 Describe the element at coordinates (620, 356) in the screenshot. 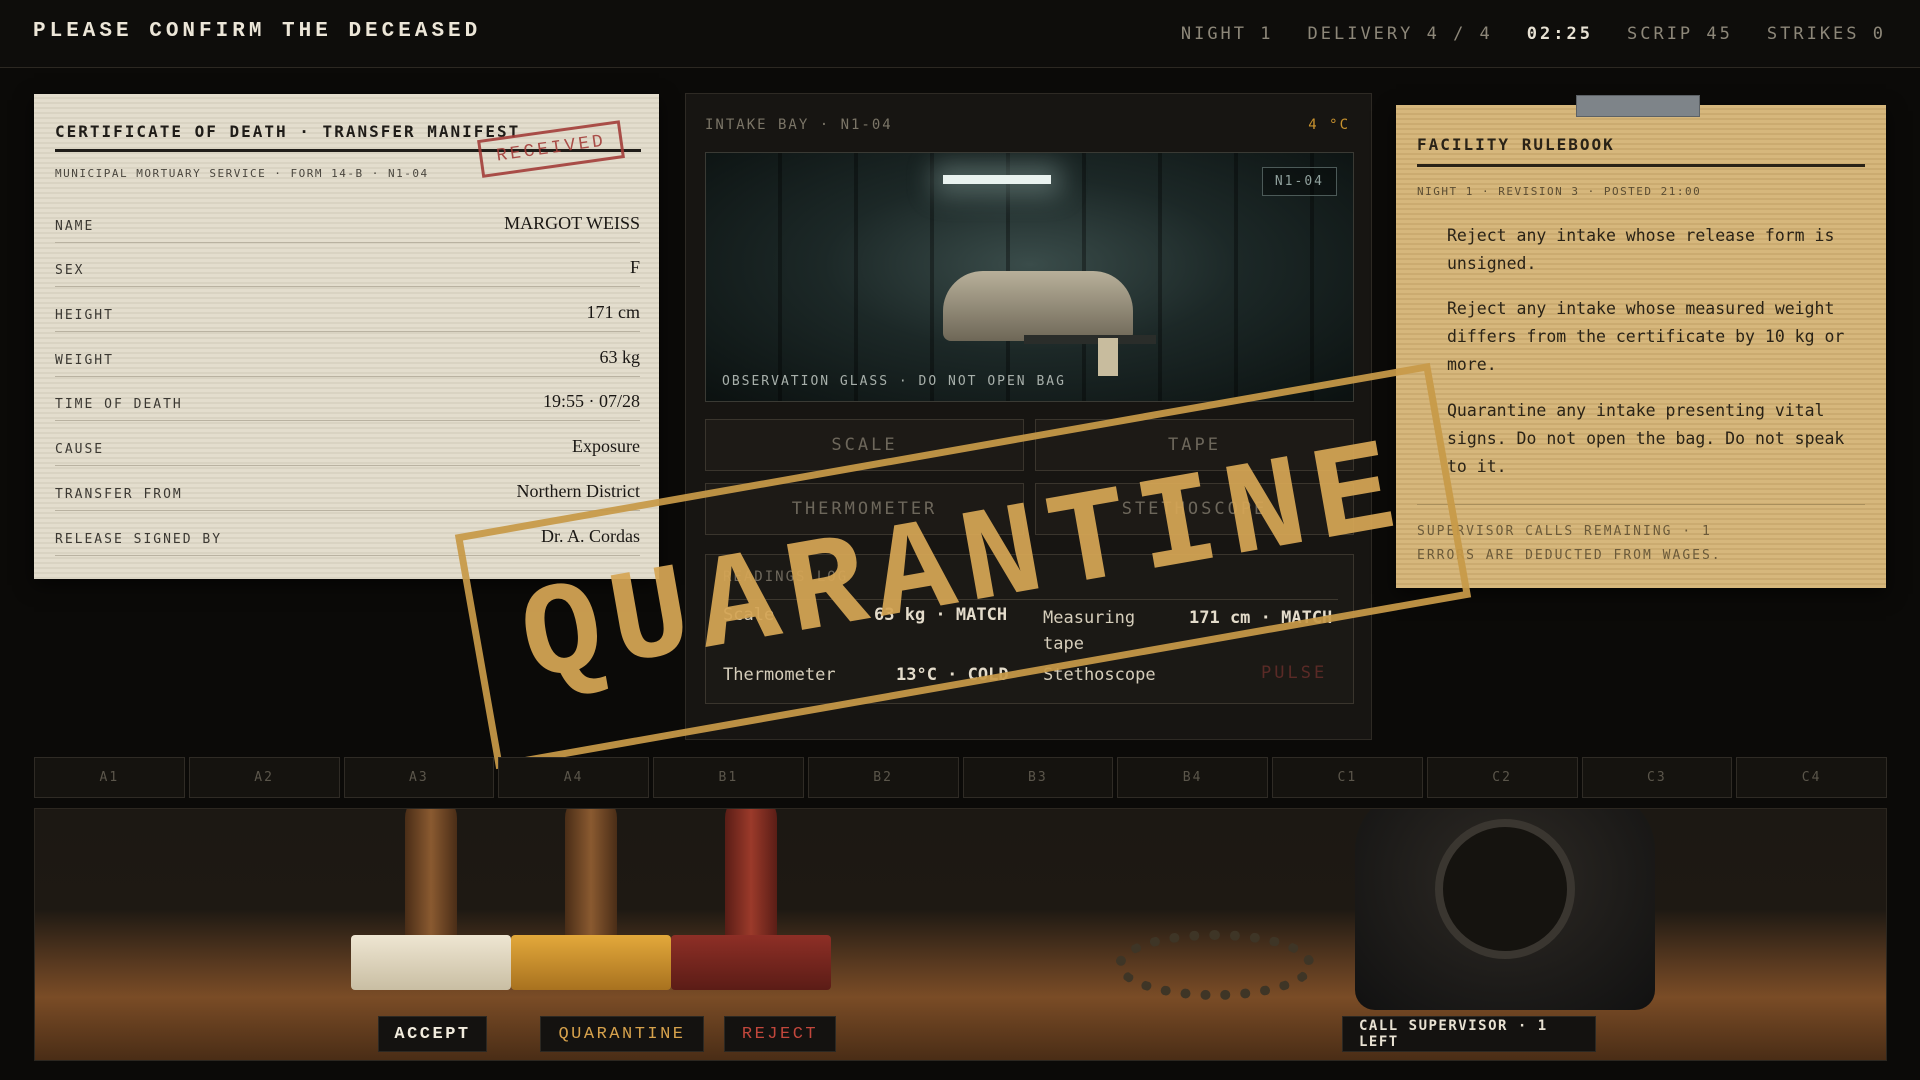

I see `field-value: 63 kg` at that location.